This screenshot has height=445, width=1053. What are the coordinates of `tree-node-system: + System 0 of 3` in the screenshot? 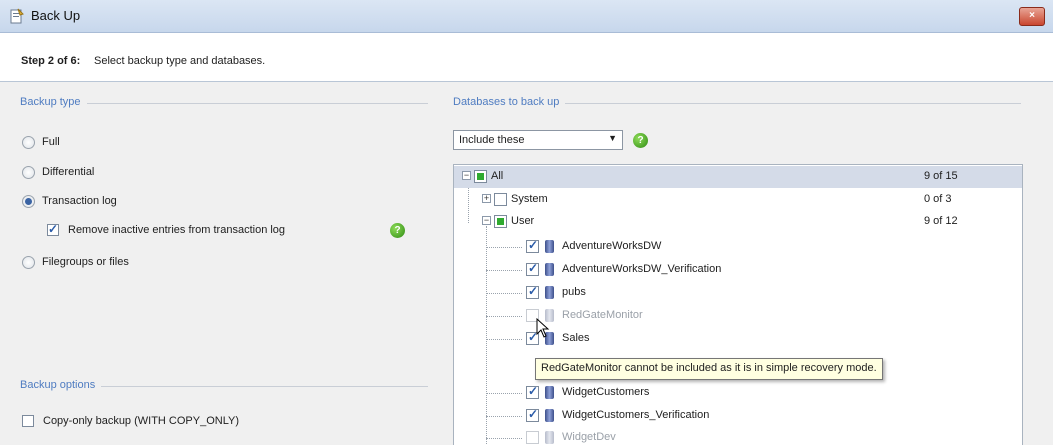 It's located at (738, 200).